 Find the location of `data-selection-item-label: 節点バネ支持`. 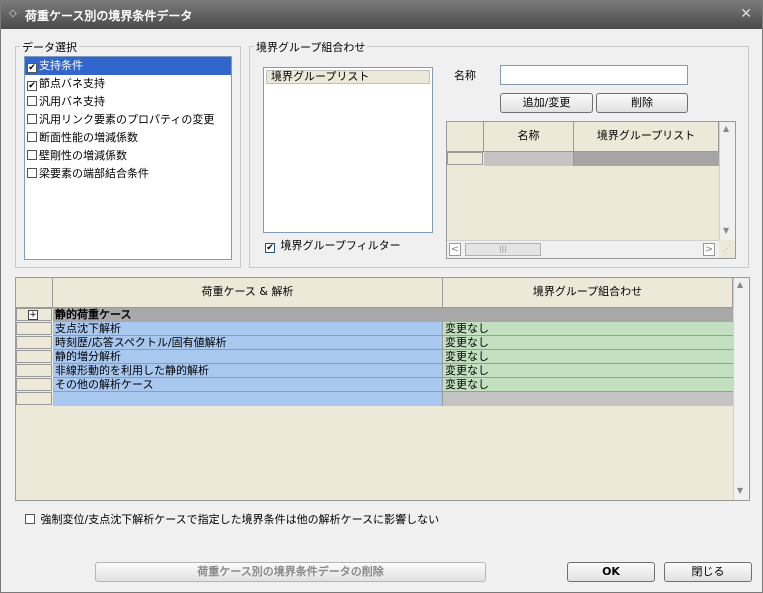

data-selection-item-label: 節点バネ支持 is located at coordinates (72, 83).